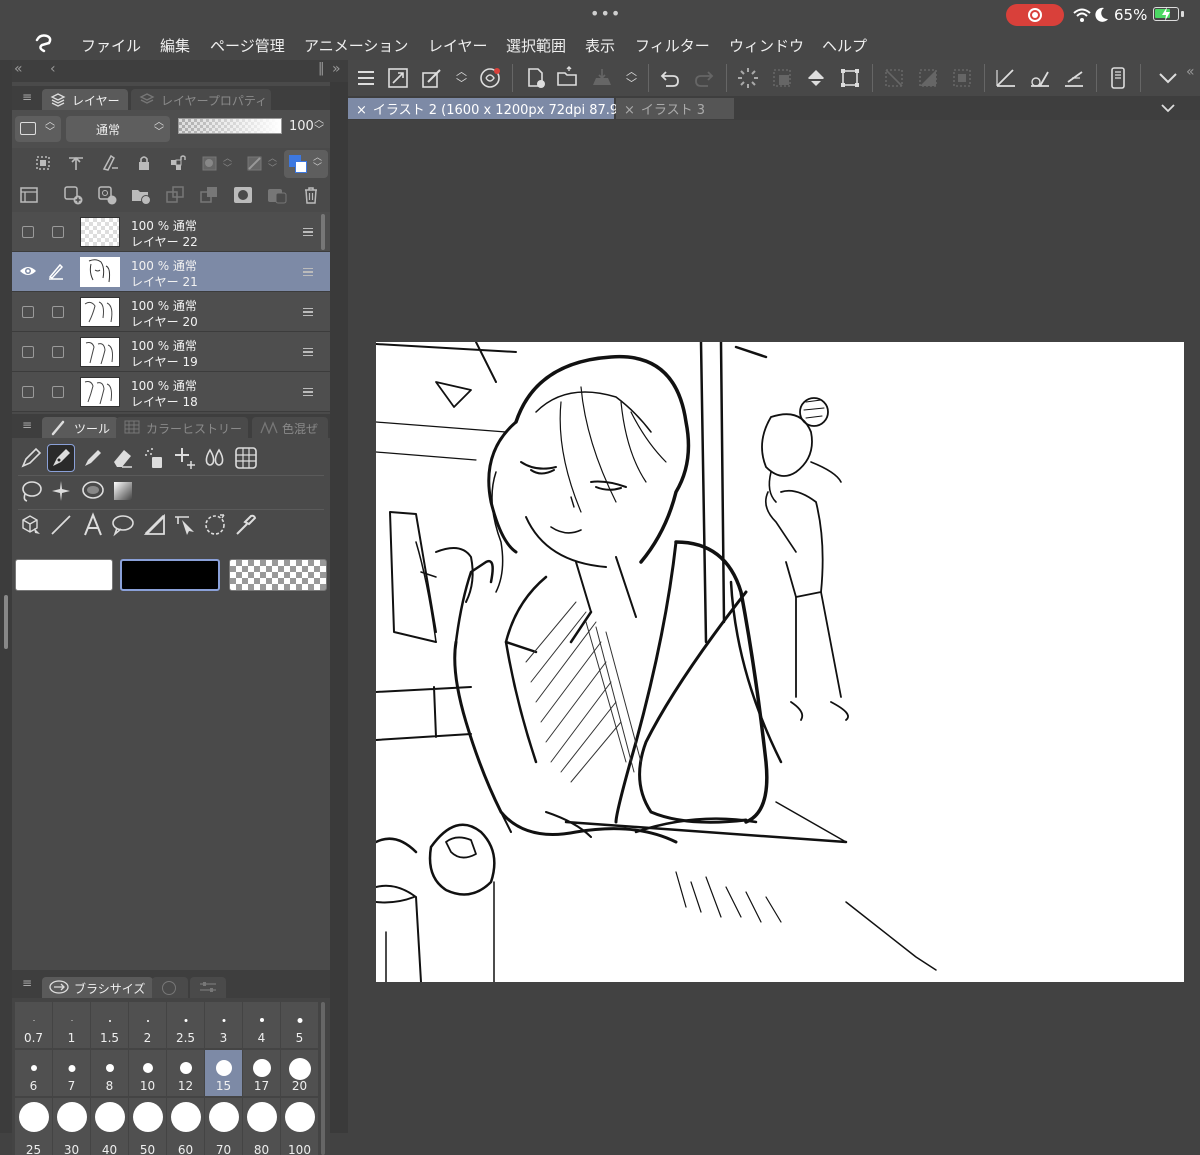  Describe the element at coordinates (366, 78) in the screenshot. I see `menu-icon` at that location.